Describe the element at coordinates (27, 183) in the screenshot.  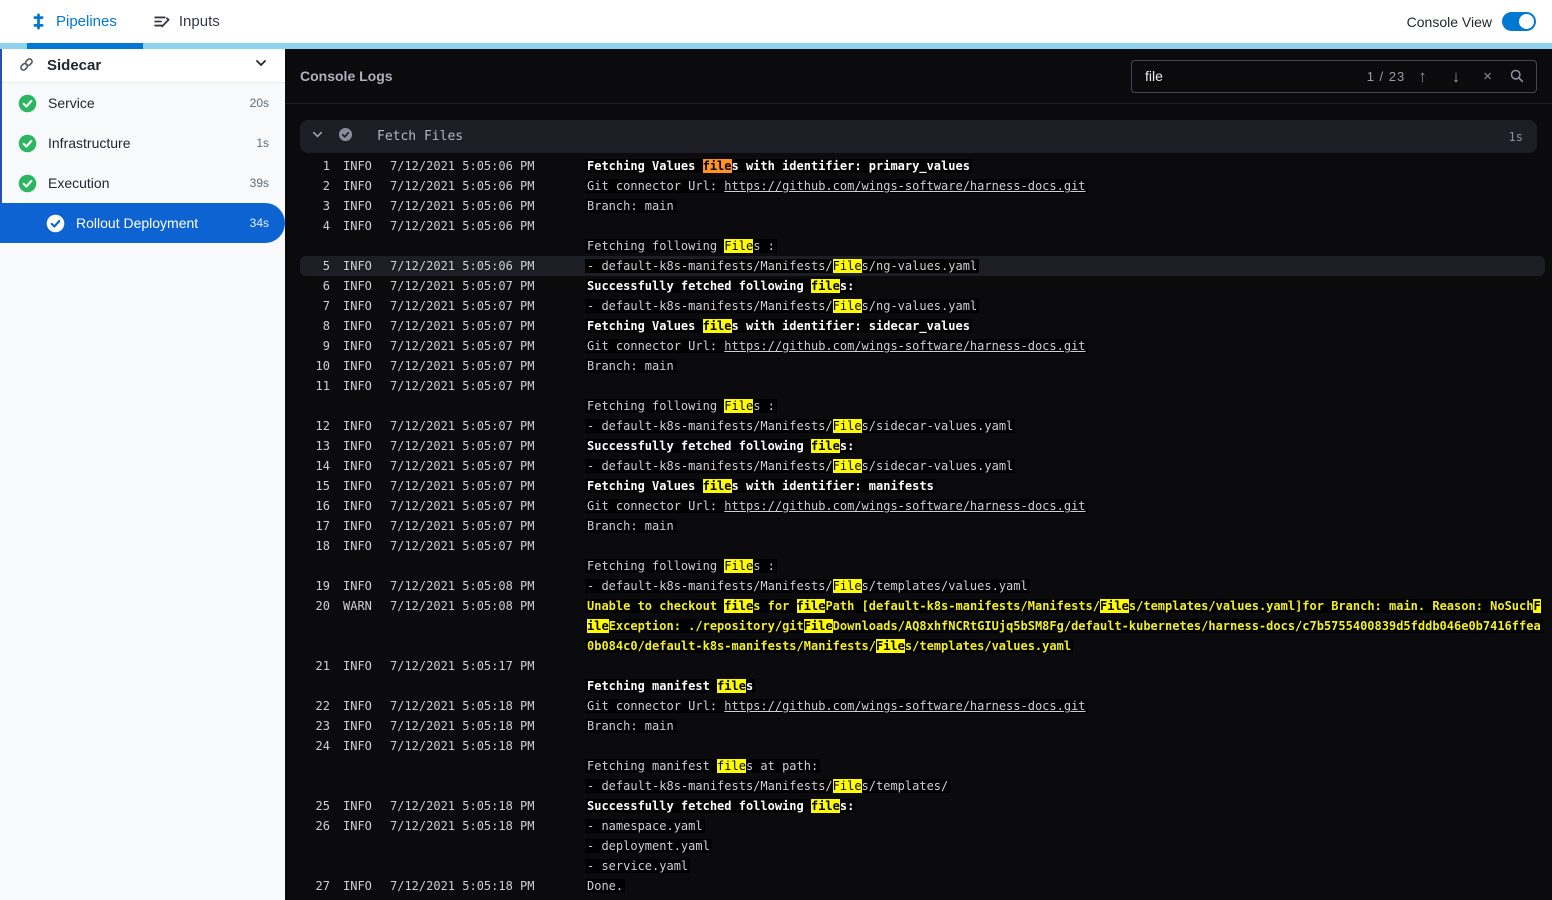
I see `success-check-icon` at that location.